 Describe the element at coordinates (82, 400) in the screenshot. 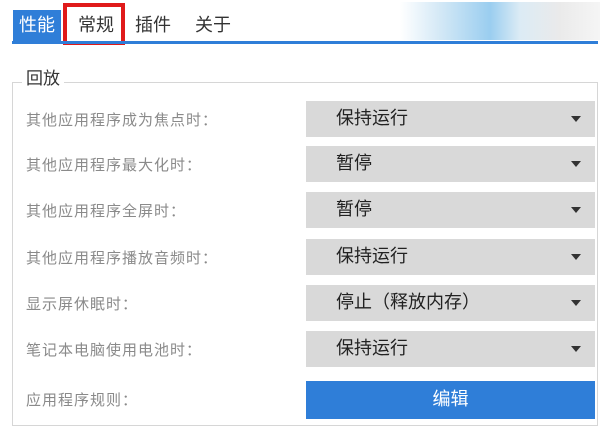

I see `app-rules-label: 应用程序规则：` at that location.